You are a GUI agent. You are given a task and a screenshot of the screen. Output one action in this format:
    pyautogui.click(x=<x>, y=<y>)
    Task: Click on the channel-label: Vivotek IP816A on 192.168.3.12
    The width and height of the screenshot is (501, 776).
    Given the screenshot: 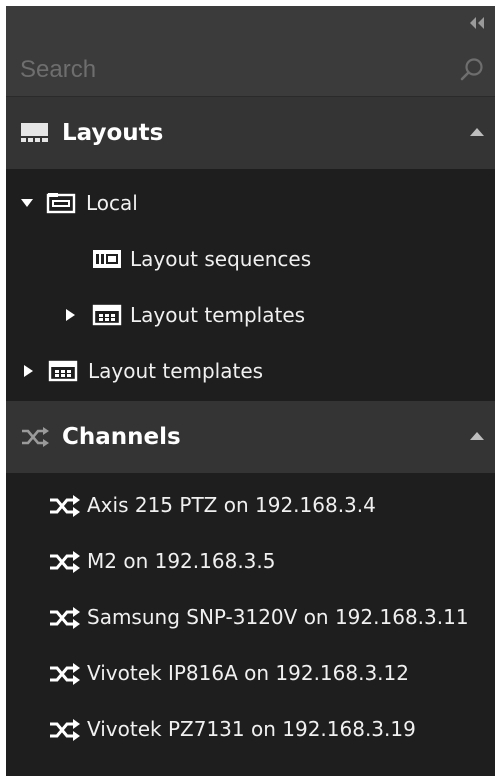 What is the action you would take?
    pyautogui.click(x=248, y=673)
    